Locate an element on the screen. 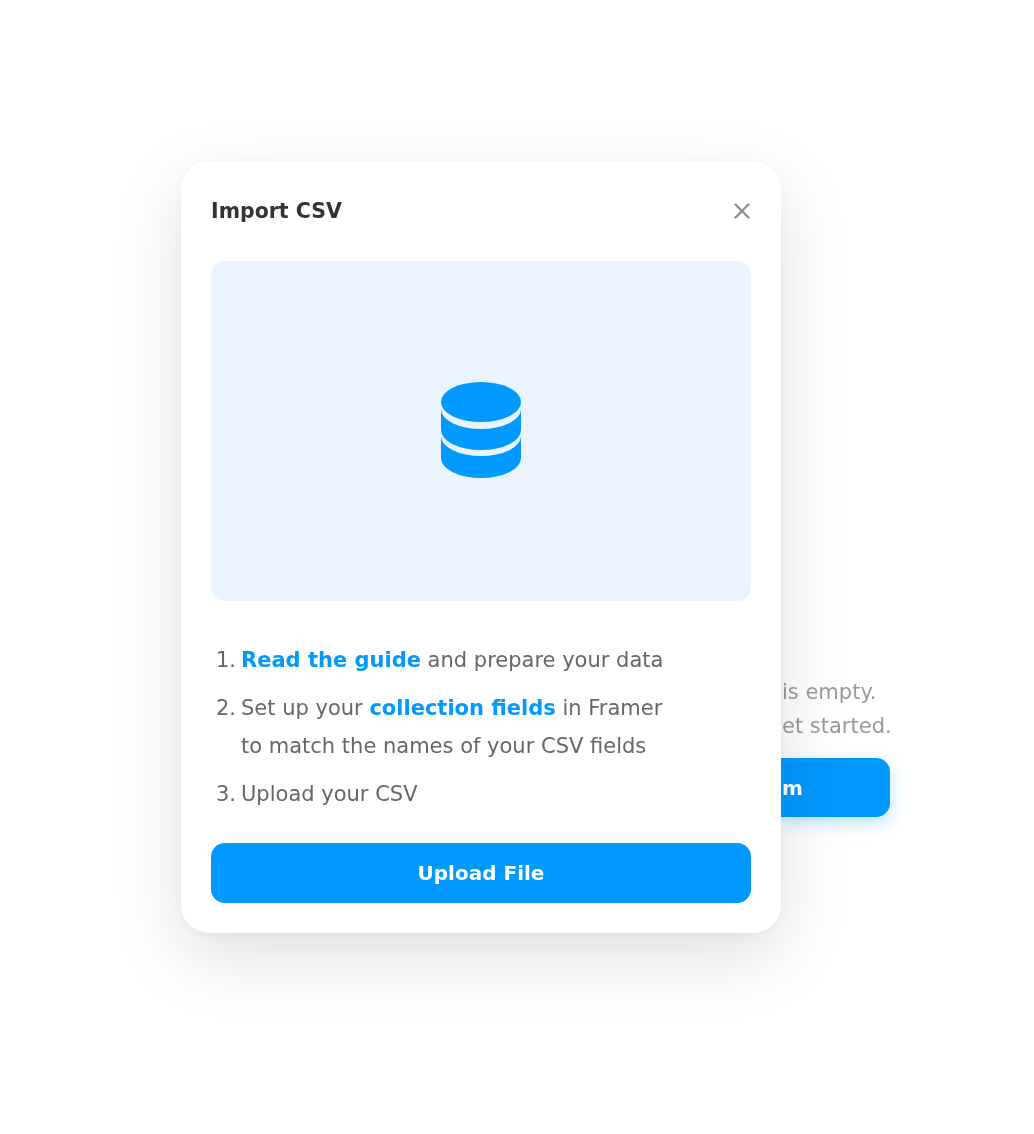  database-icon is located at coordinates (481, 430).